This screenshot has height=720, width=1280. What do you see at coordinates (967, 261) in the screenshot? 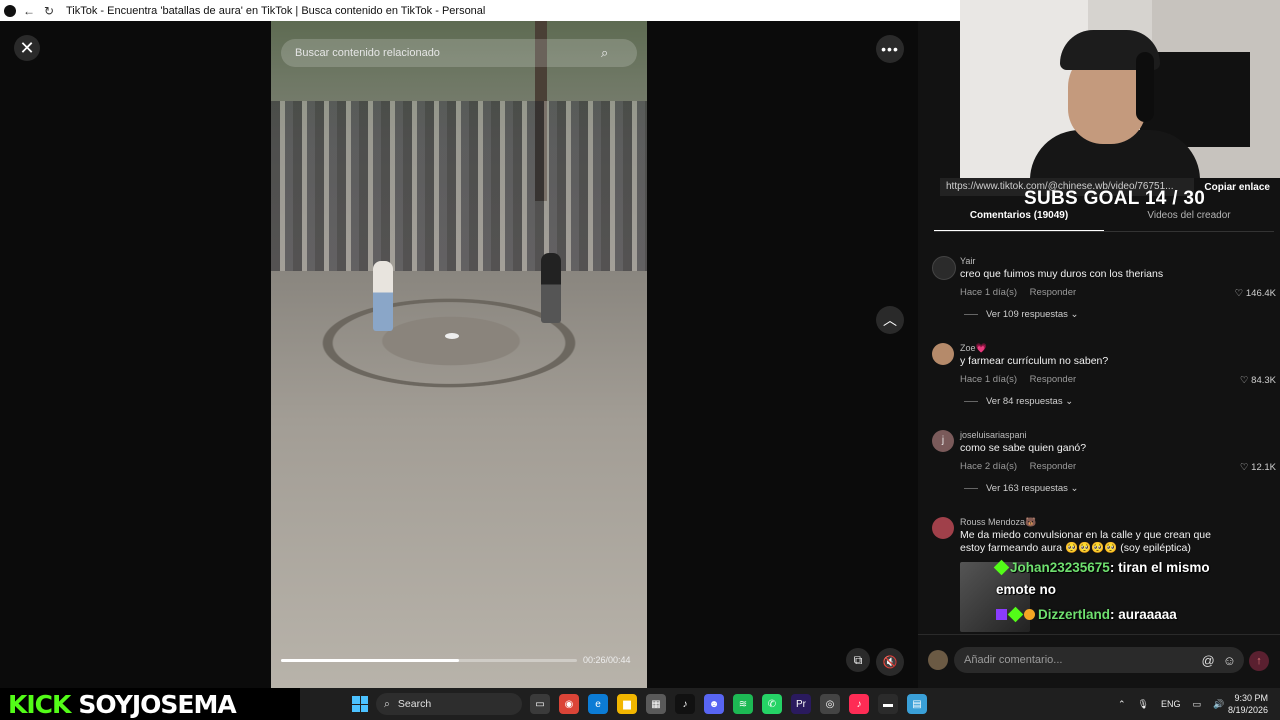
I see `comment-username: Yair` at bounding box center [967, 261].